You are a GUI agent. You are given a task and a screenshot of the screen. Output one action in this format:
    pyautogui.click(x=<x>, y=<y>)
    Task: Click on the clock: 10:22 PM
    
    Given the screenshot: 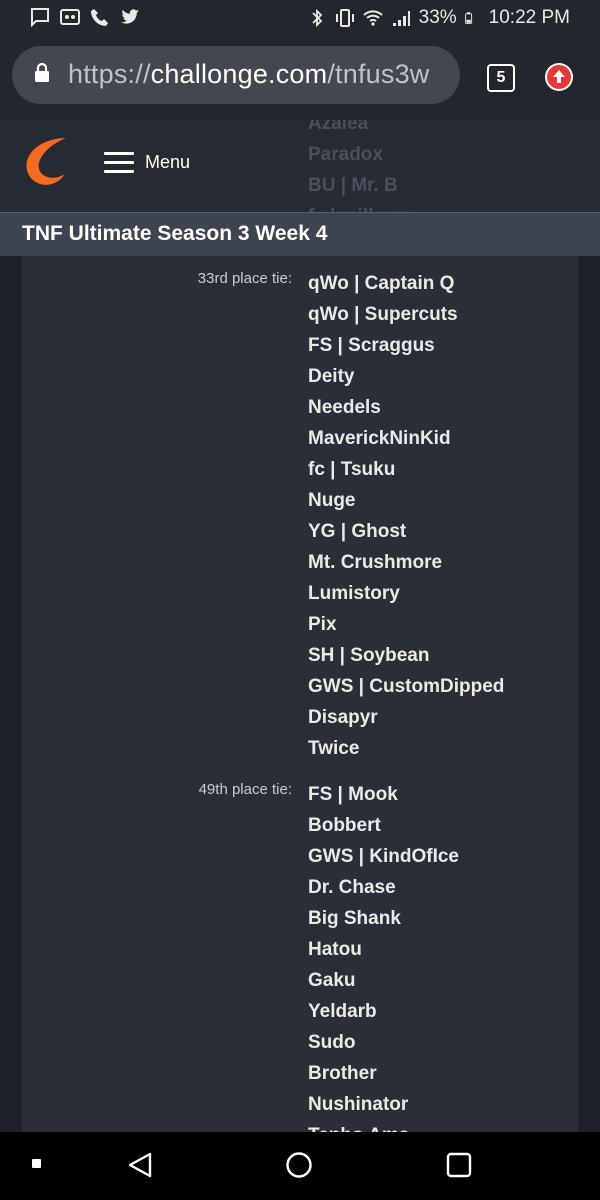 What is the action you would take?
    pyautogui.click(x=529, y=17)
    